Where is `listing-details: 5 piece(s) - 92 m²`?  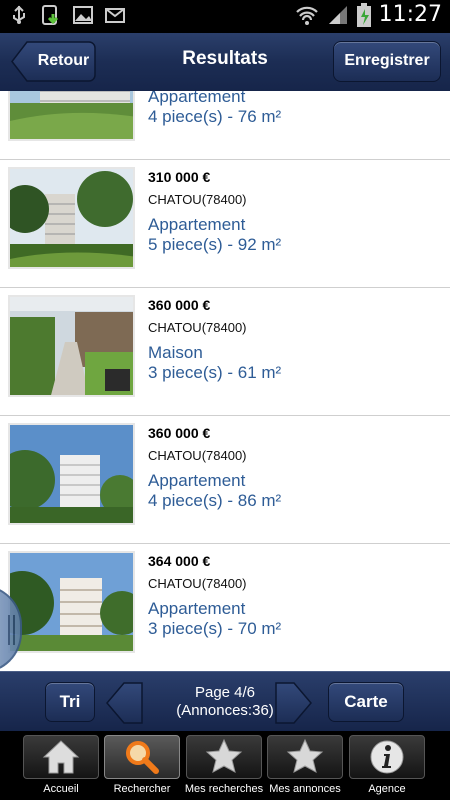
listing-details: 5 piece(s) - 92 m² is located at coordinates (215, 244).